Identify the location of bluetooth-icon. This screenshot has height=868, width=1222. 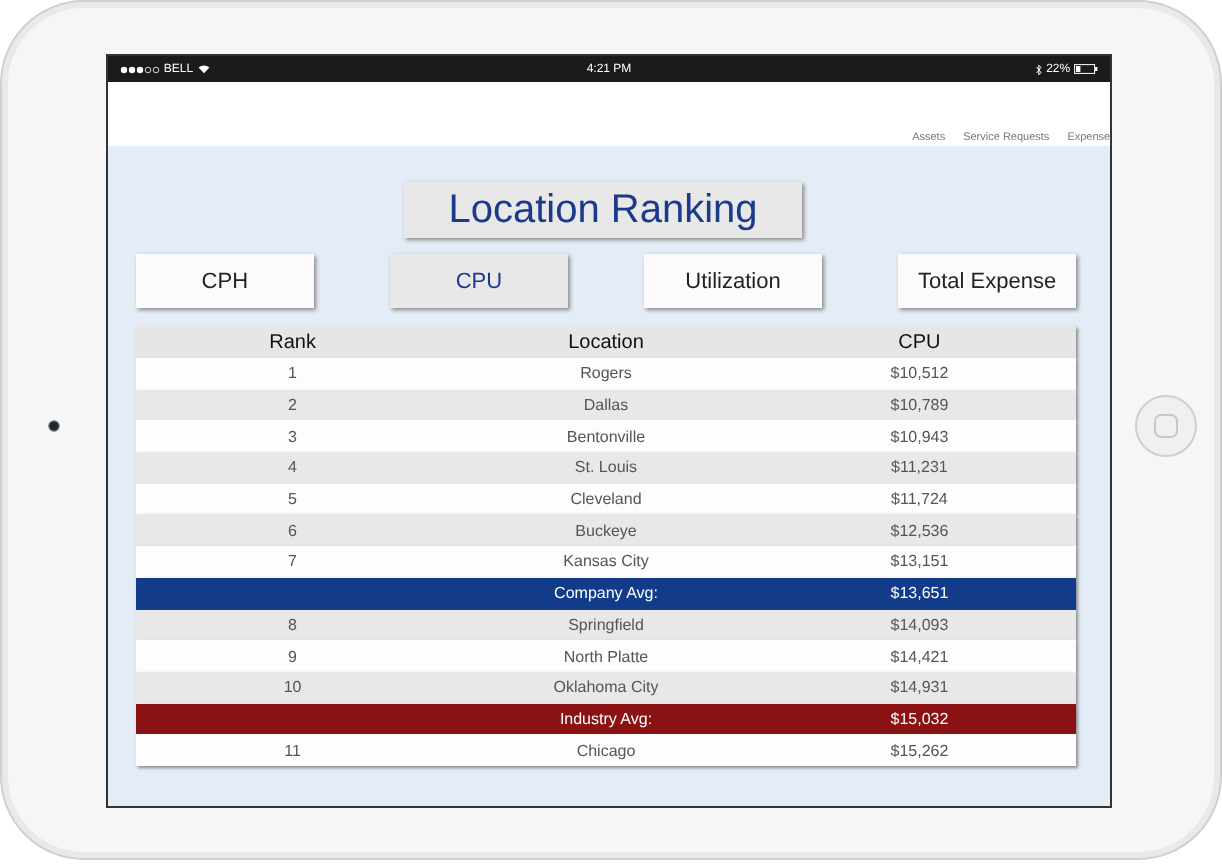
(1039, 69).